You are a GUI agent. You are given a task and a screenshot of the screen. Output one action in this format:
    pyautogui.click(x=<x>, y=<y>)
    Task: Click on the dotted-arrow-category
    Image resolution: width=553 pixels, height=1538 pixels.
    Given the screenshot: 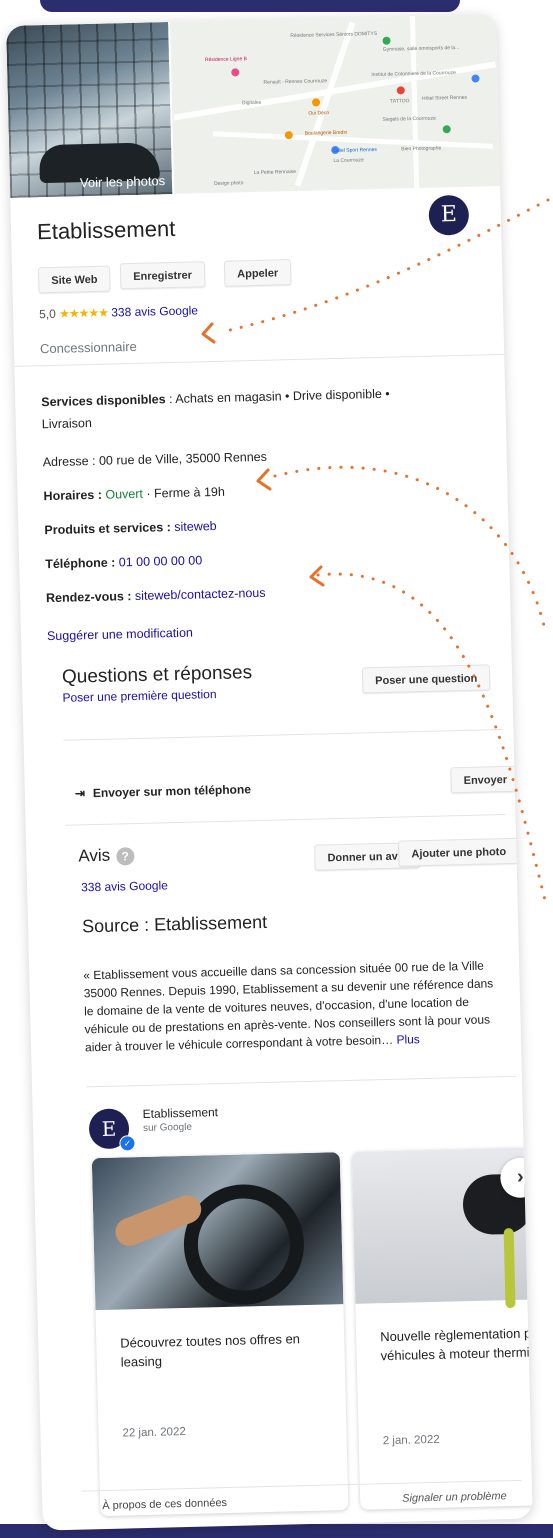 What is the action you would take?
    pyautogui.click(x=389, y=265)
    